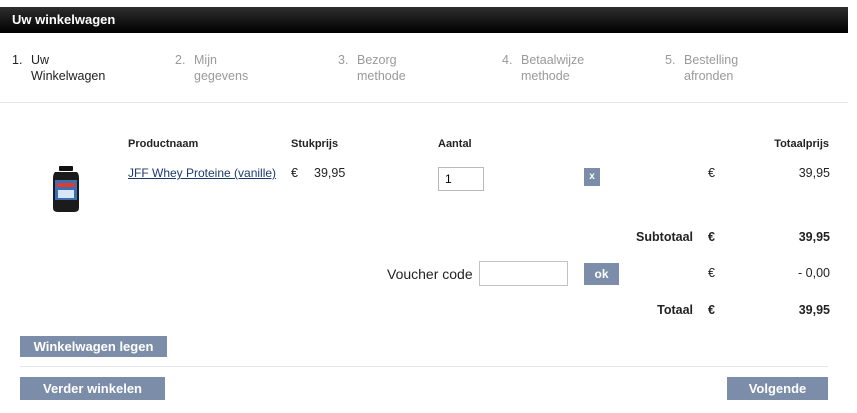  I want to click on step-label: Bezorg, so click(377, 60).